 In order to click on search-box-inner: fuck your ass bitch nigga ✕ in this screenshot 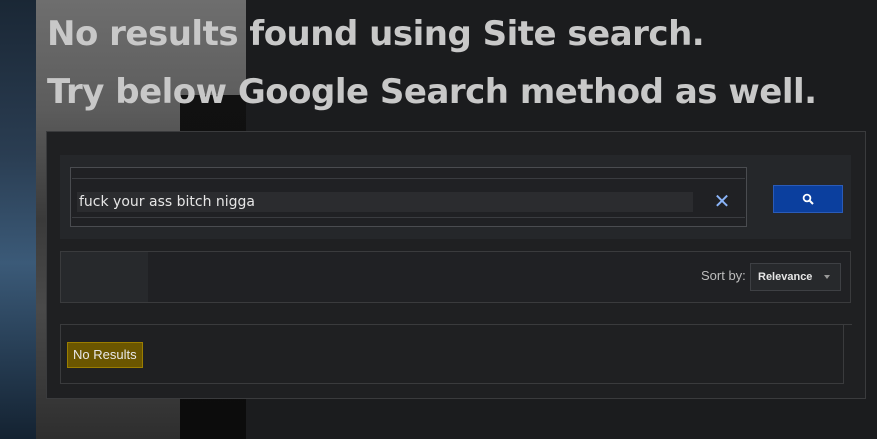, I will do `click(408, 198)`.